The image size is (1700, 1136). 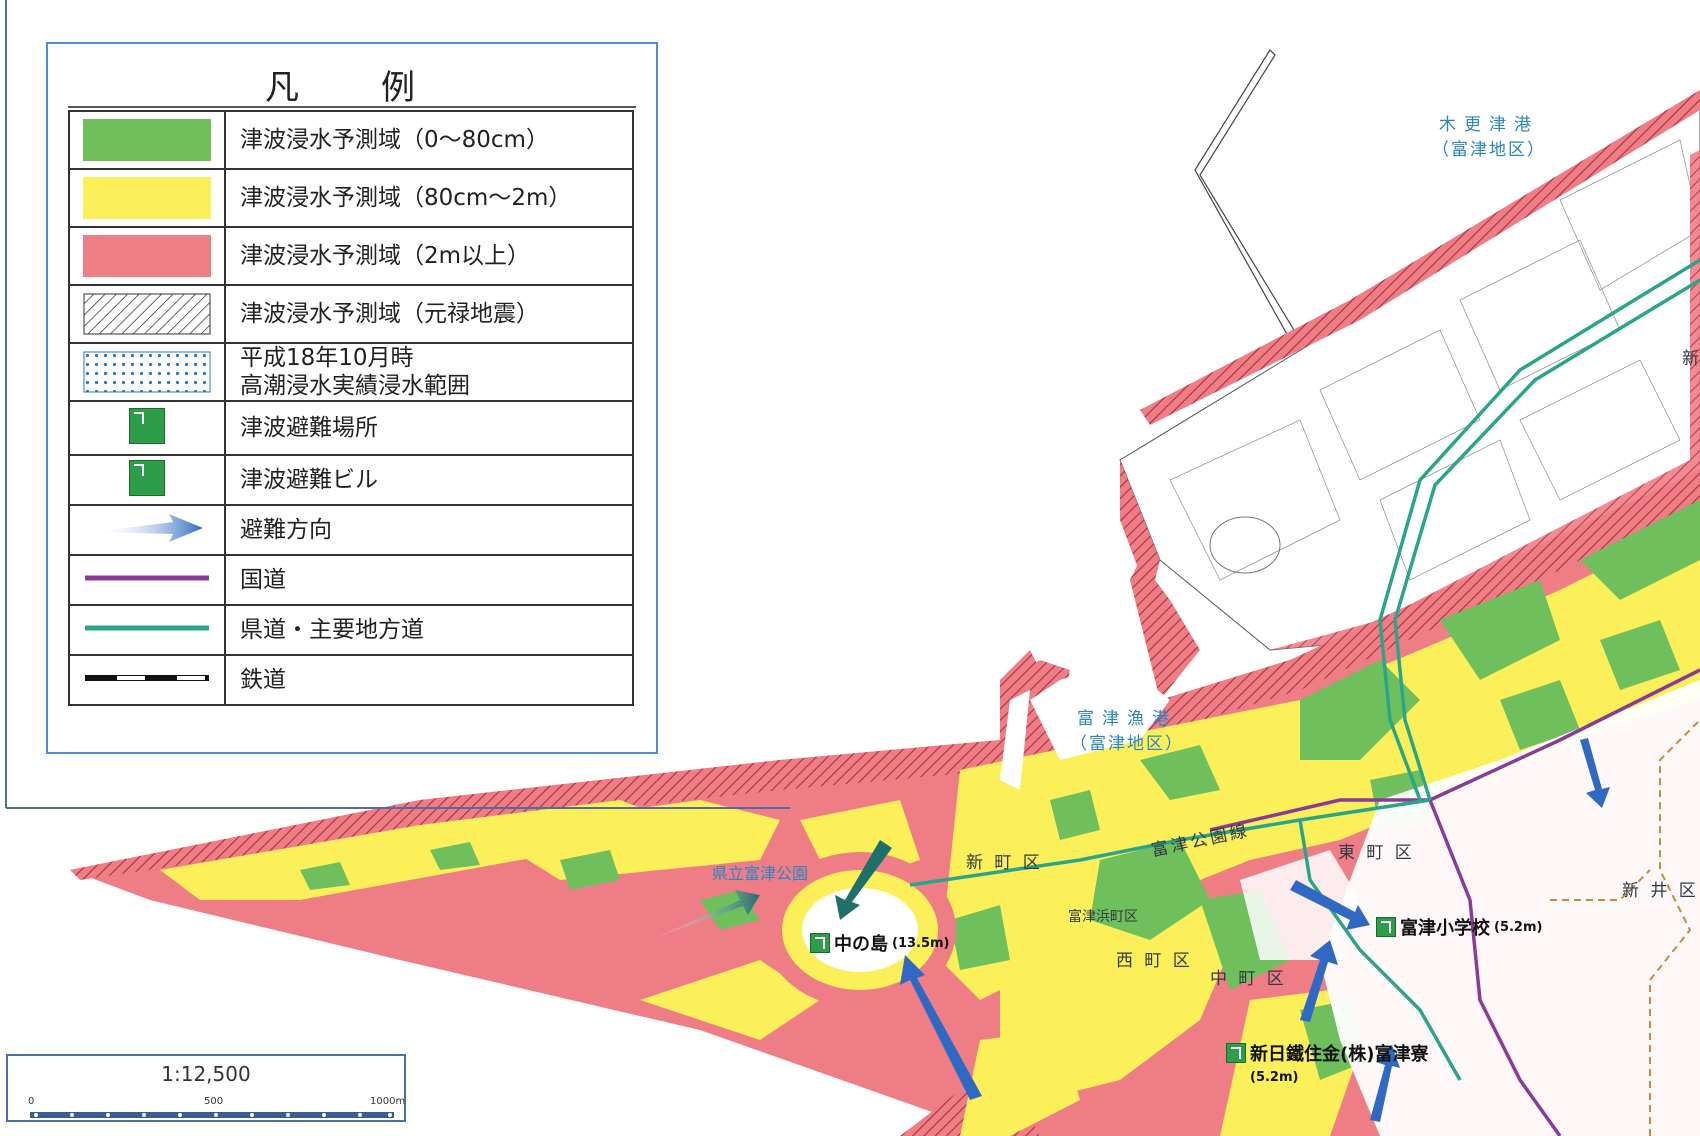 What do you see at coordinates (352, 107) in the screenshot?
I see `legend-divider` at bounding box center [352, 107].